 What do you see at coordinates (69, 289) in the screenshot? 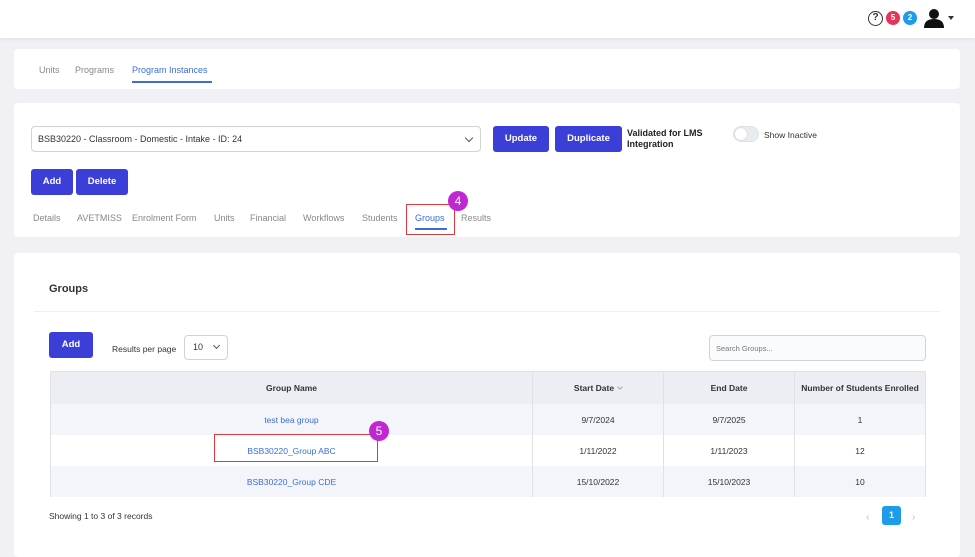
I see `groups-title: Groups` at bounding box center [69, 289].